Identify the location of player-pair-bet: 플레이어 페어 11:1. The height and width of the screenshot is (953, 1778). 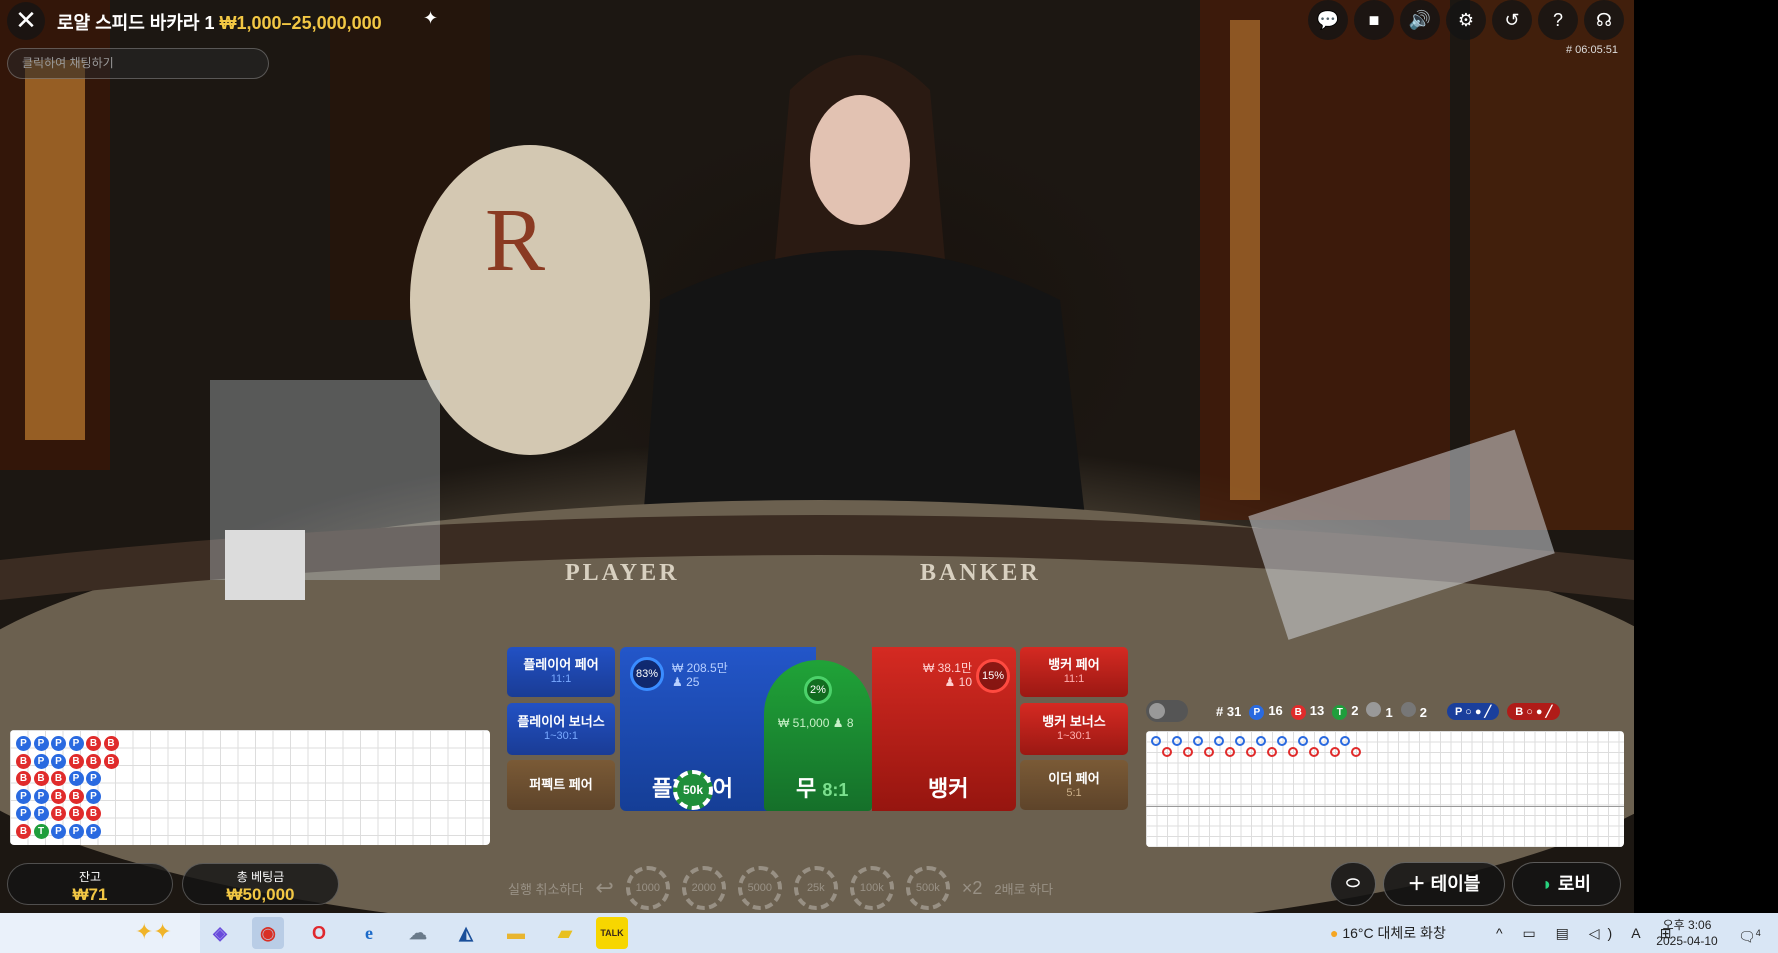
(561, 672).